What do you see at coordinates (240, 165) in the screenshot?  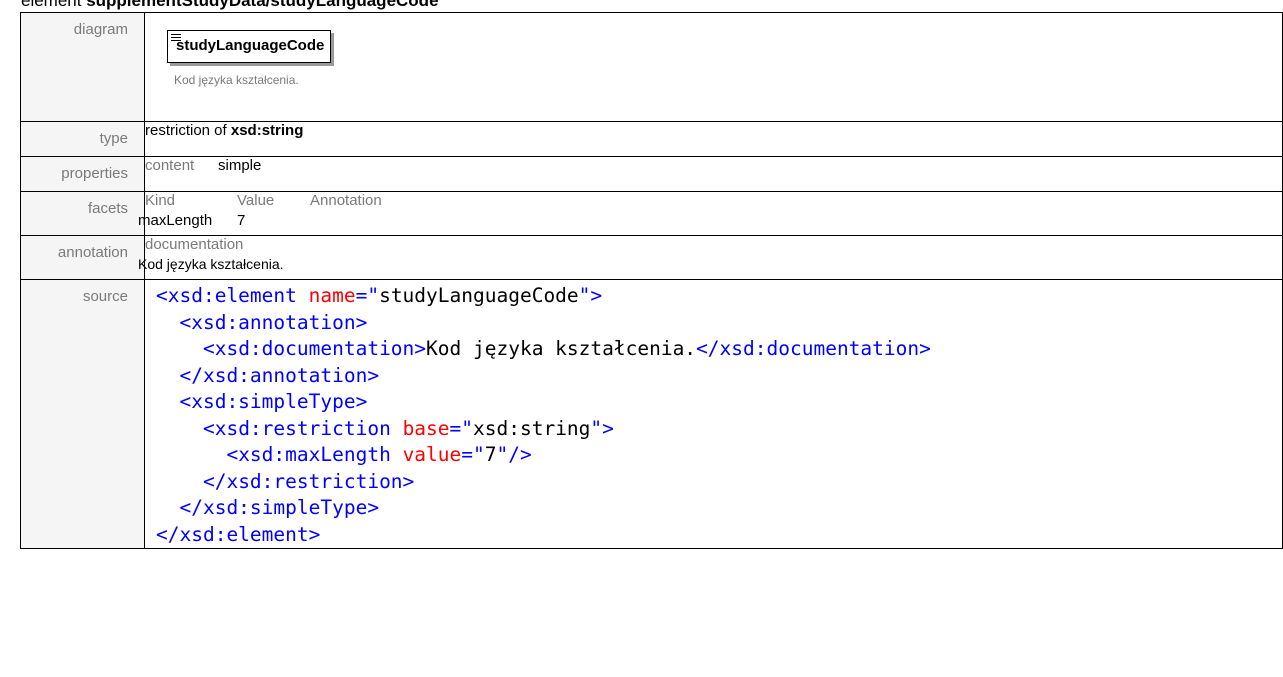 I see `property-value: simple` at bounding box center [240, 165].